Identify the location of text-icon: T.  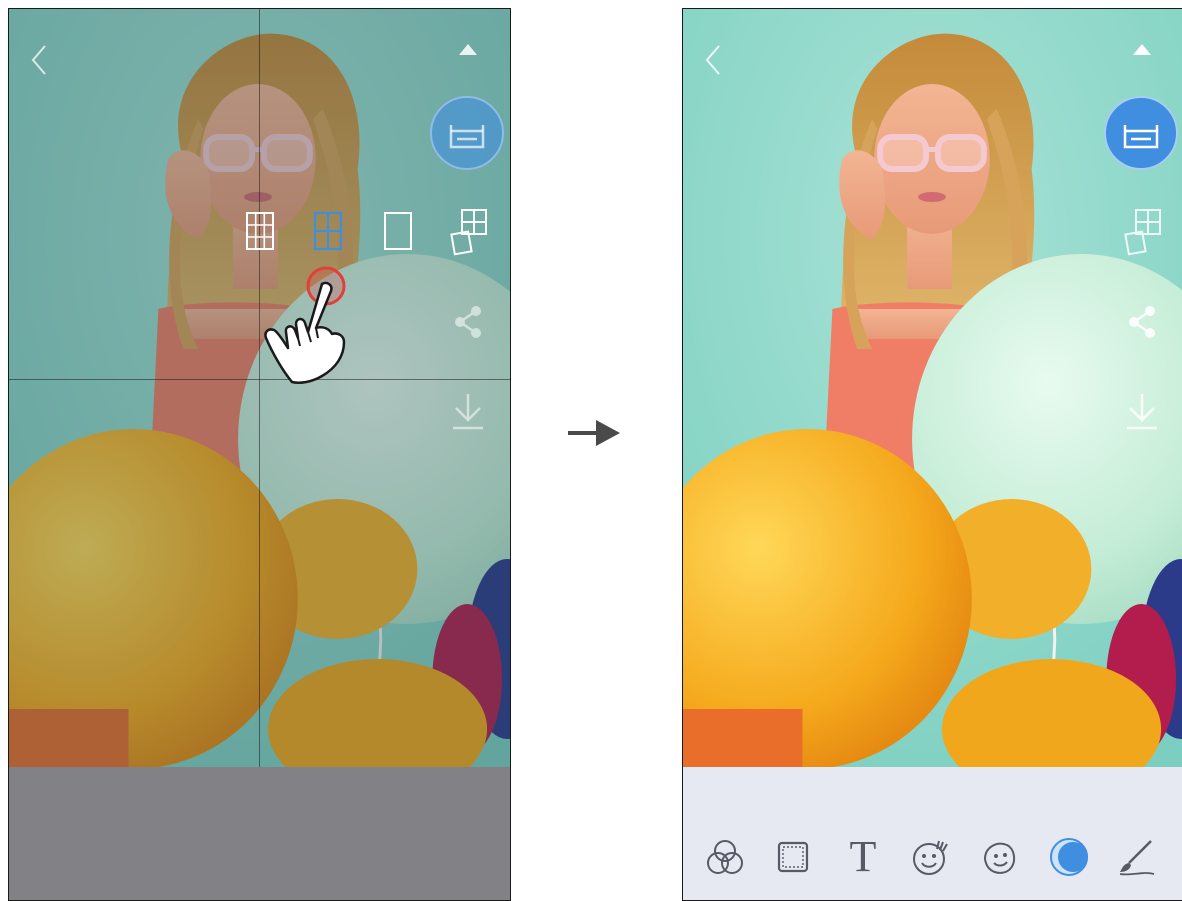
(863, 857).